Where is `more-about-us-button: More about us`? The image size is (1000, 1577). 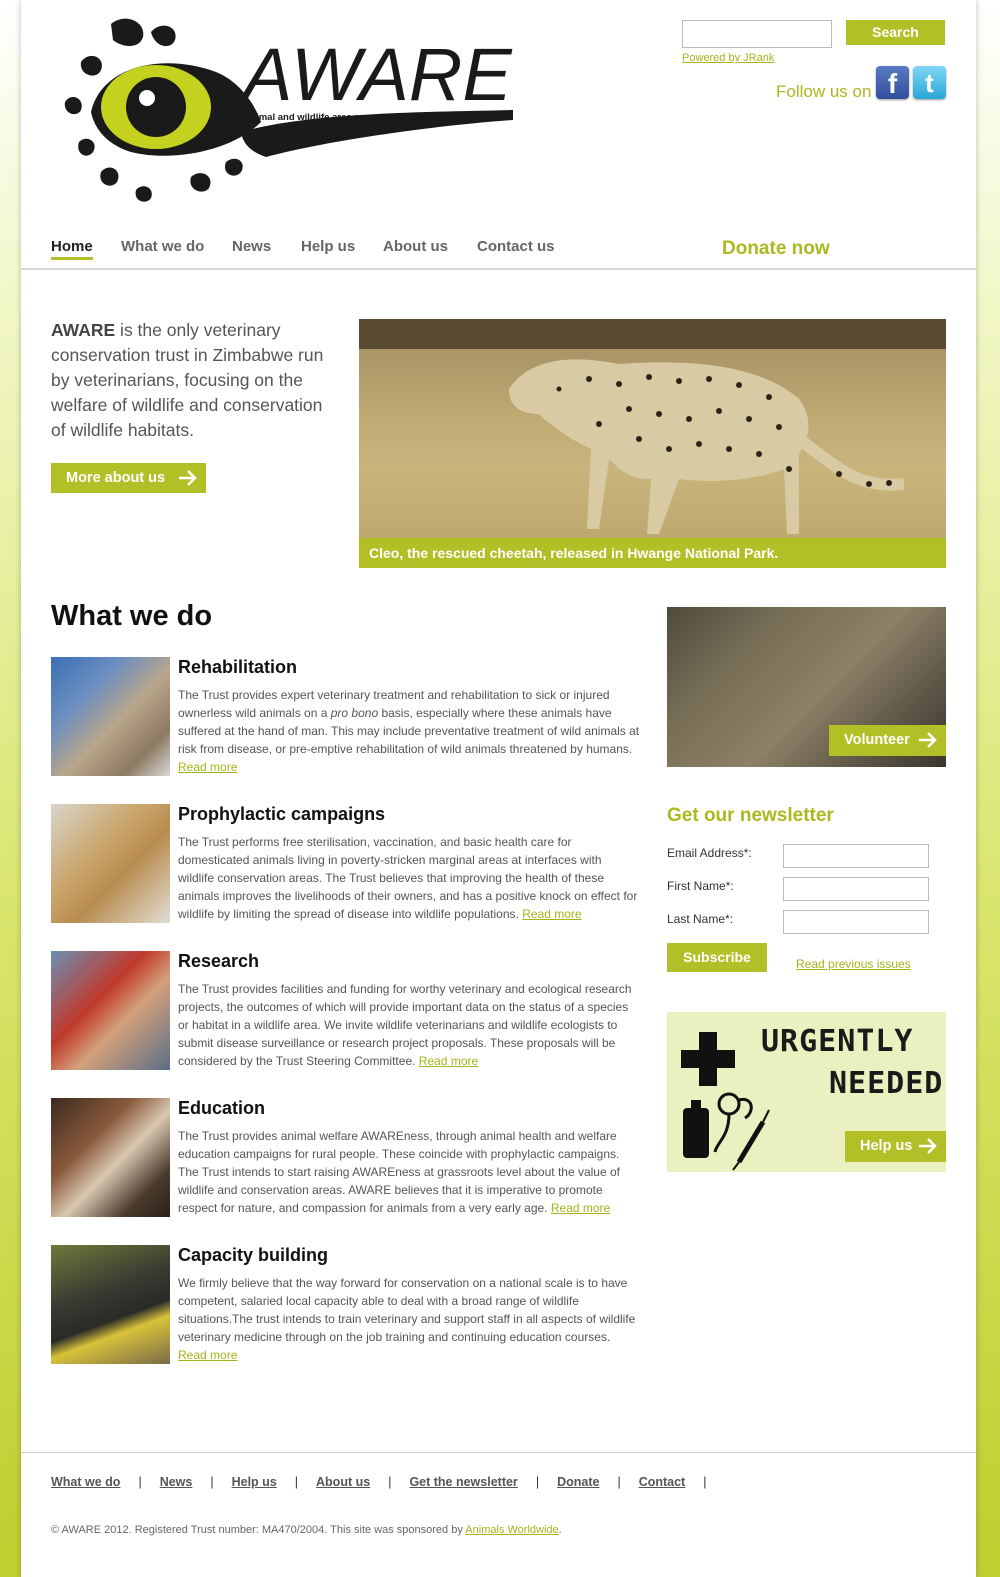 more-about-us-button: More about us is located at coordinates (128, 478).